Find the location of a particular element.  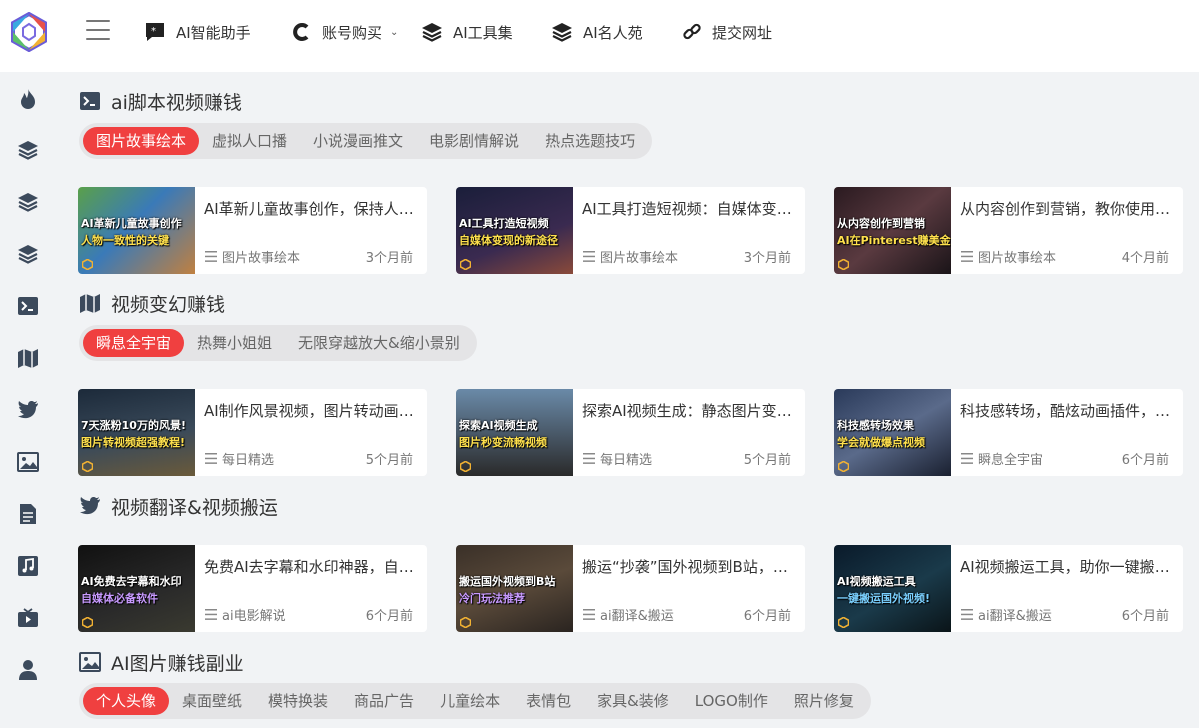

article-thumbnail: 搬运国外视频到B站 冷门玩法推荐 is located at coordinates (514, 588).